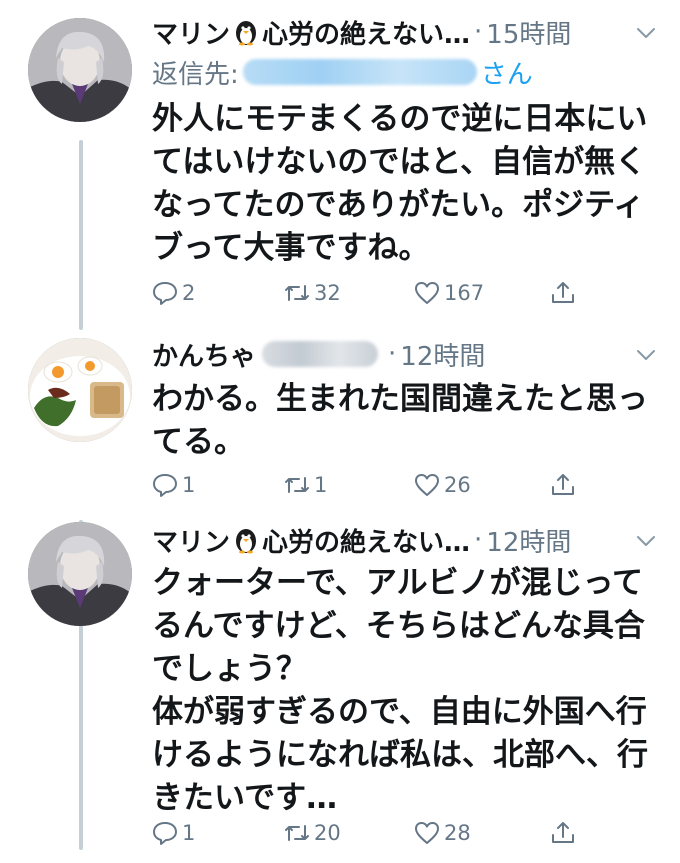 The height and width of the screenshot is (863, 680). I want to click on blurred-mention, so click(359, 72).